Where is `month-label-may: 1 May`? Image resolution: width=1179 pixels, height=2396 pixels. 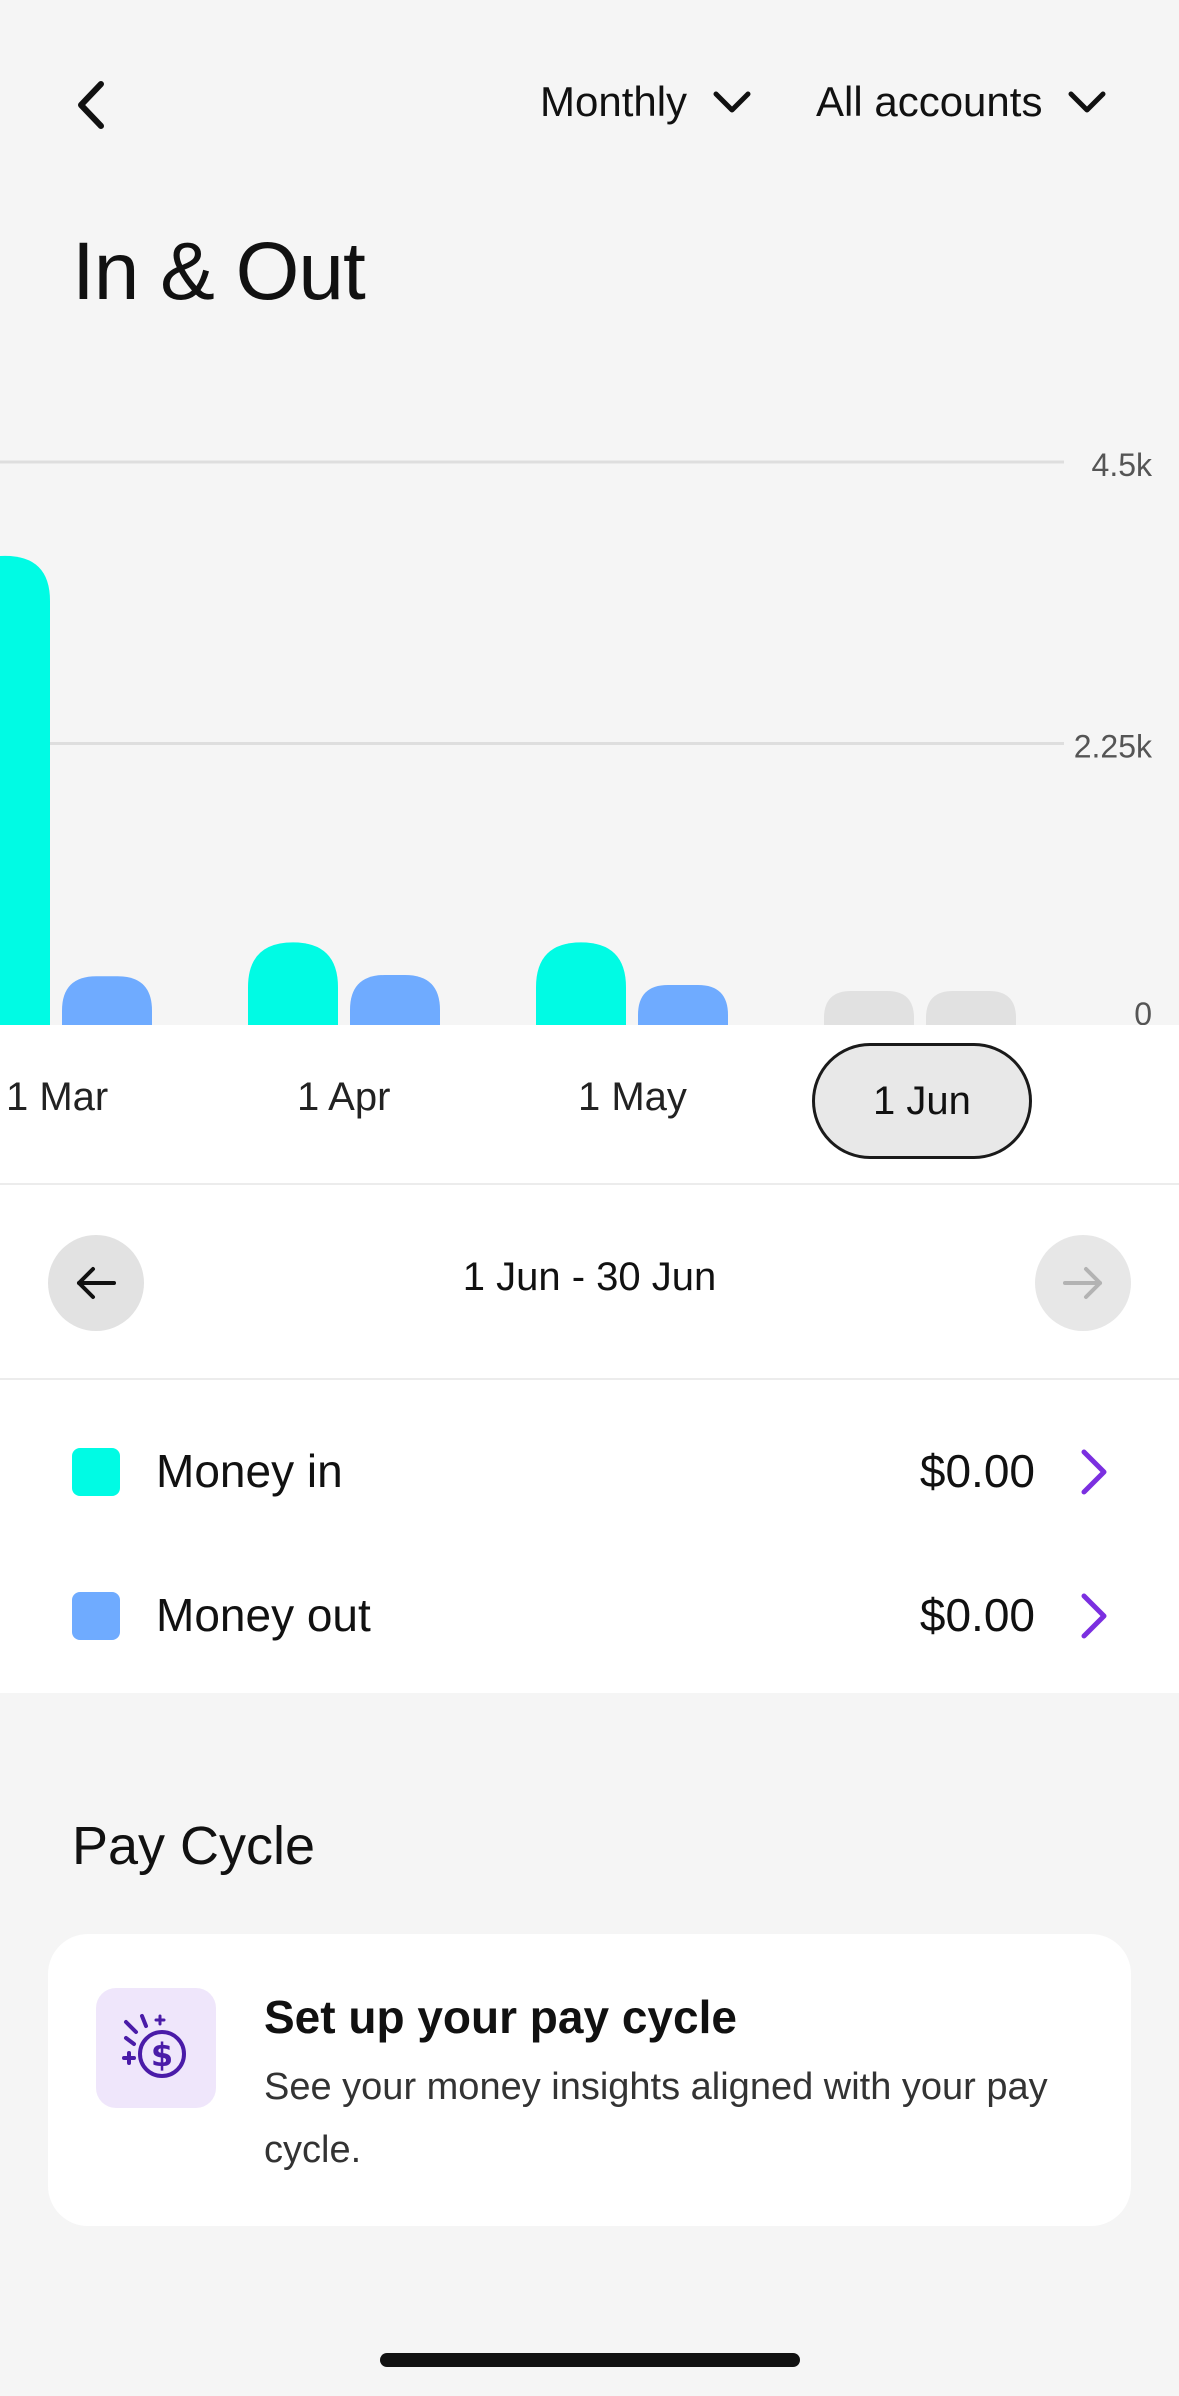
month-label-may: 1 May is located at coordinates (632, 1097).